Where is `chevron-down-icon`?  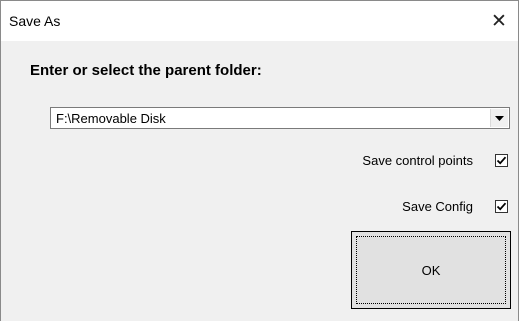
chevron-down-icon is located at coordinates (499, 118).